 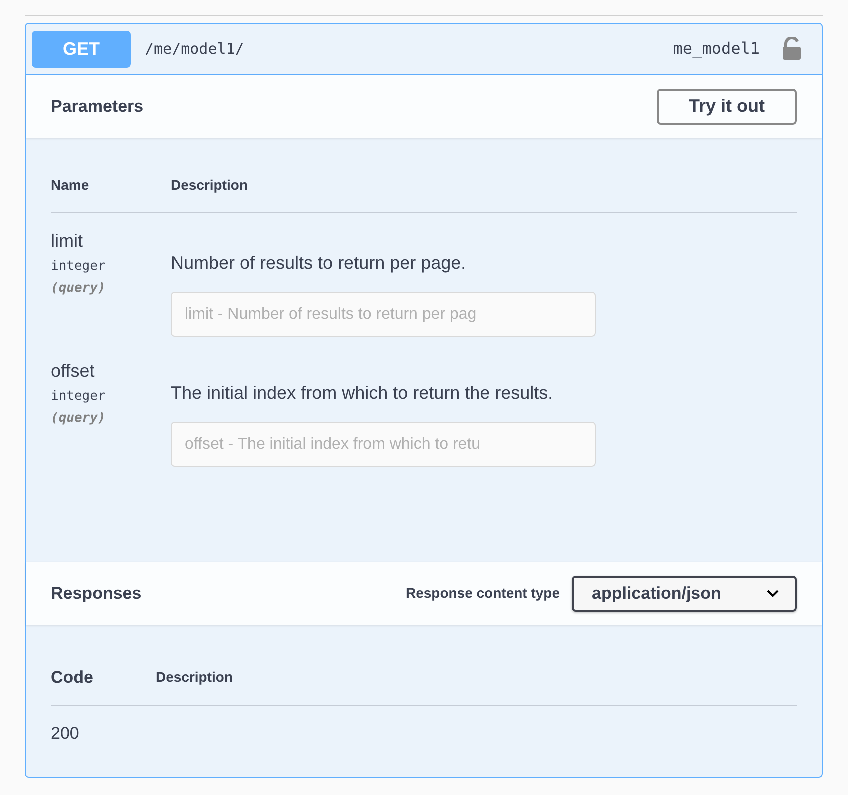 I want to click on section-title: Parameters, so click(x=97, y=107).